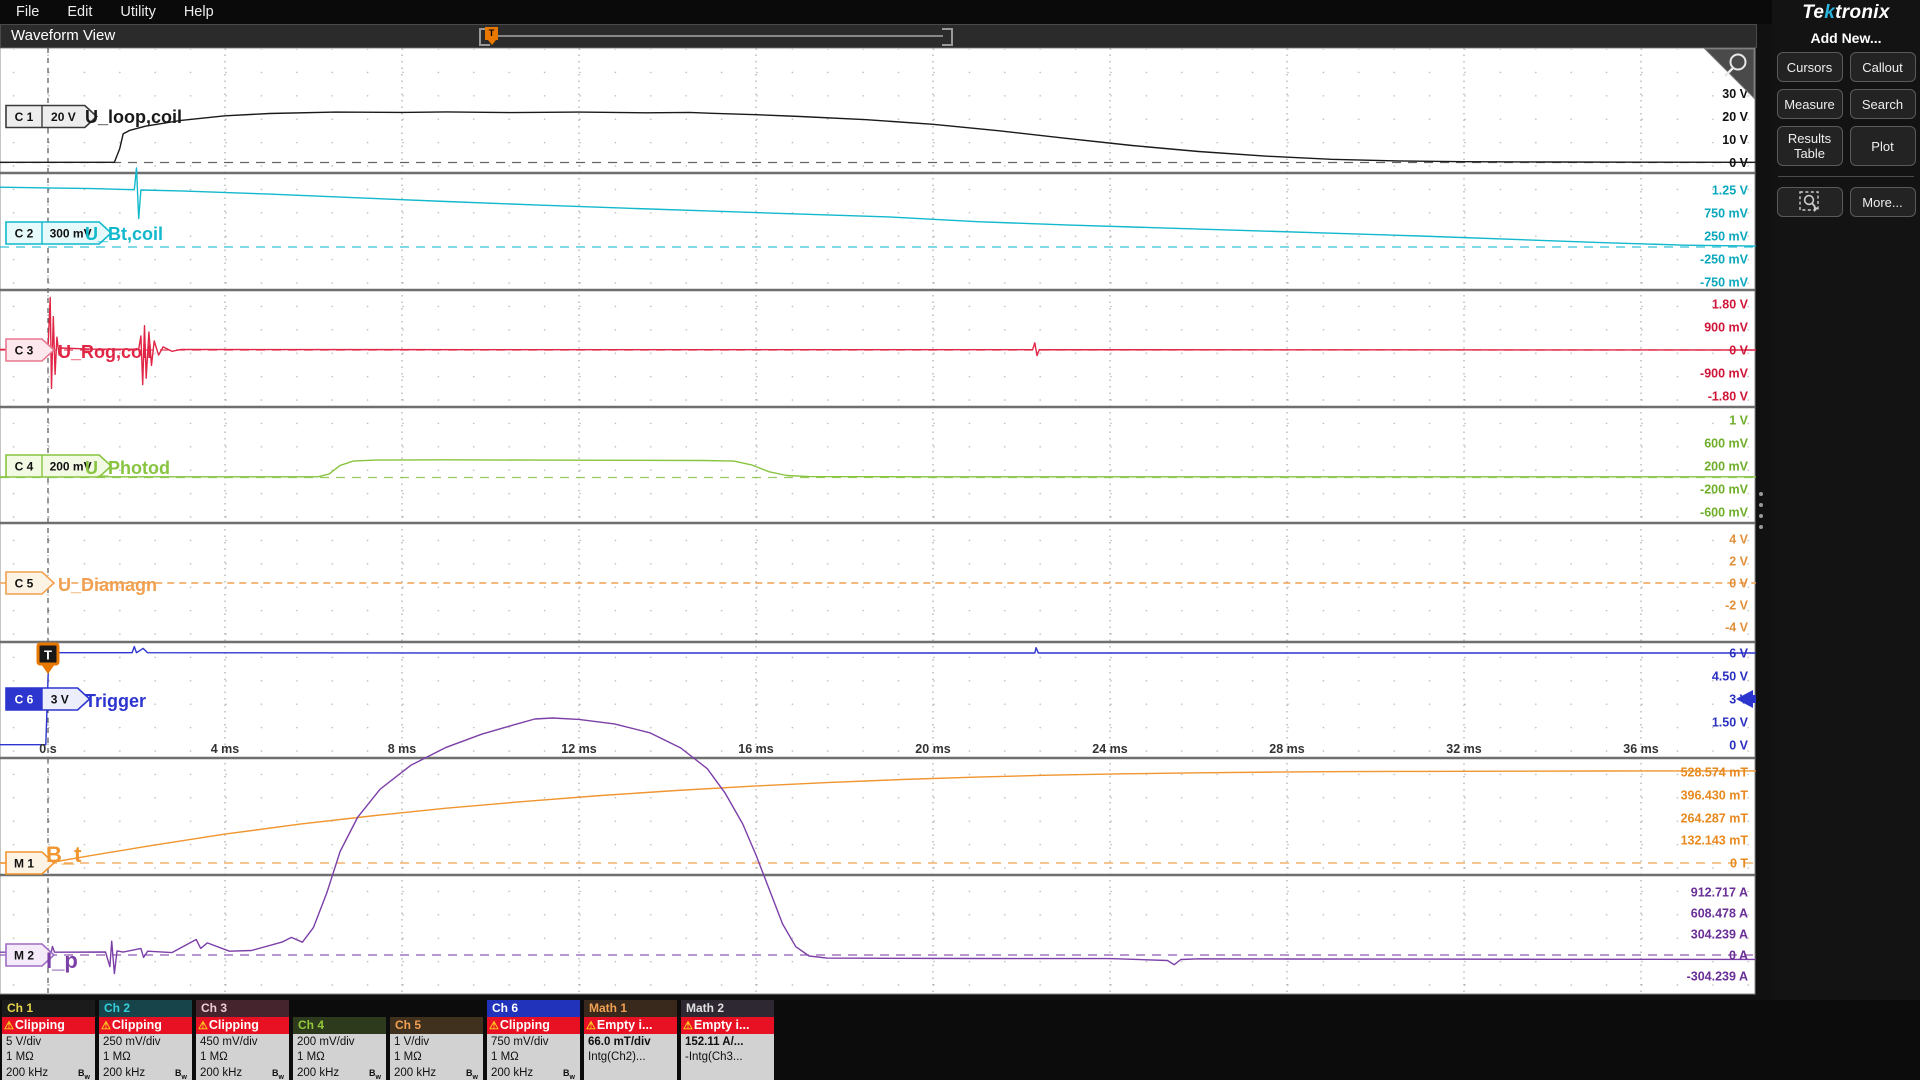  Describe the element at coordinates (24, 234) in the screenshot. I see `c2-badge-id: C 2` at that location.